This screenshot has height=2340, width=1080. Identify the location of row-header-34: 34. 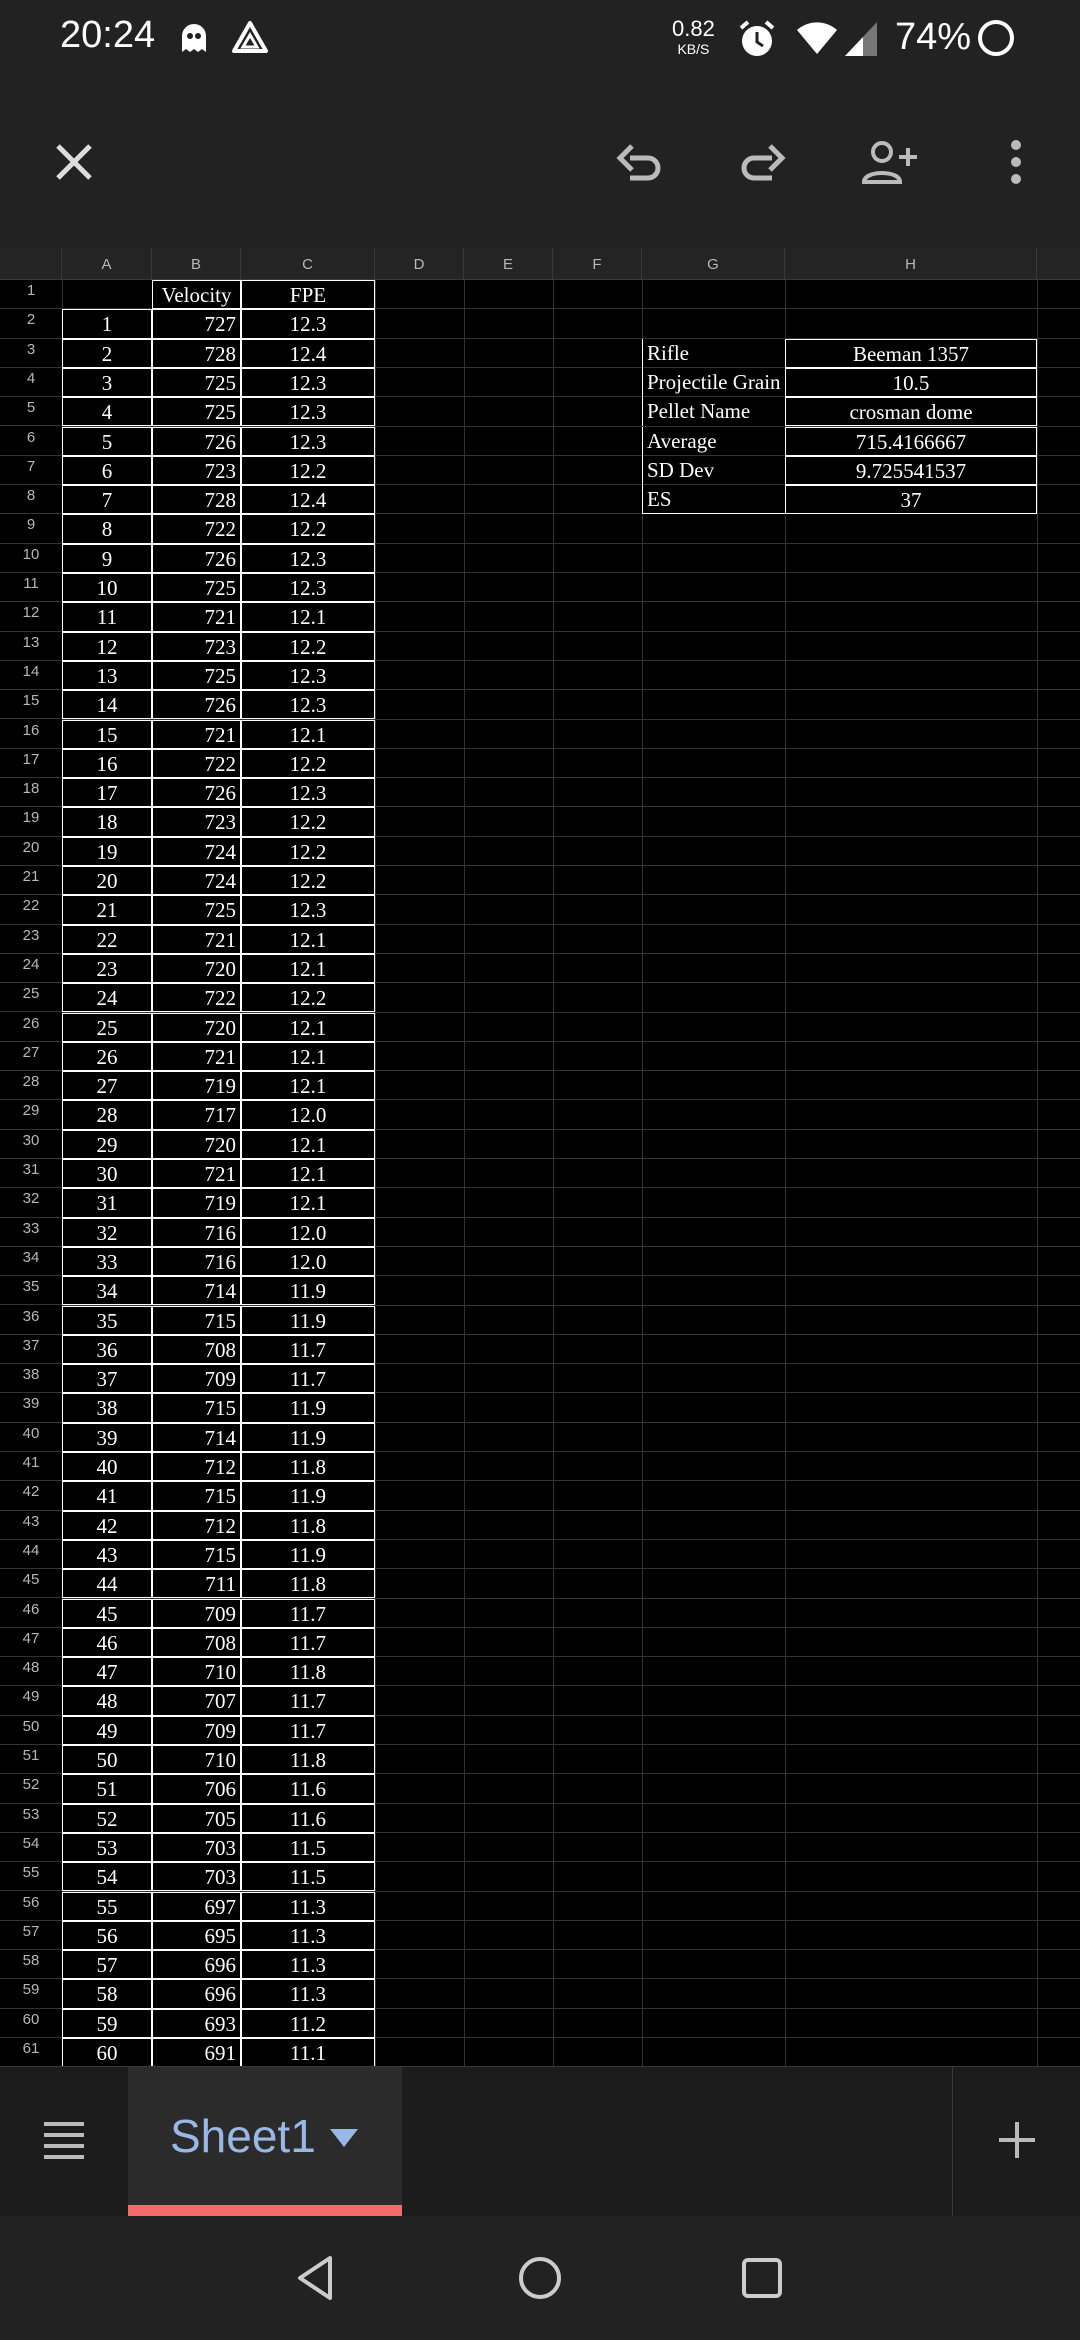
(31, 1262).